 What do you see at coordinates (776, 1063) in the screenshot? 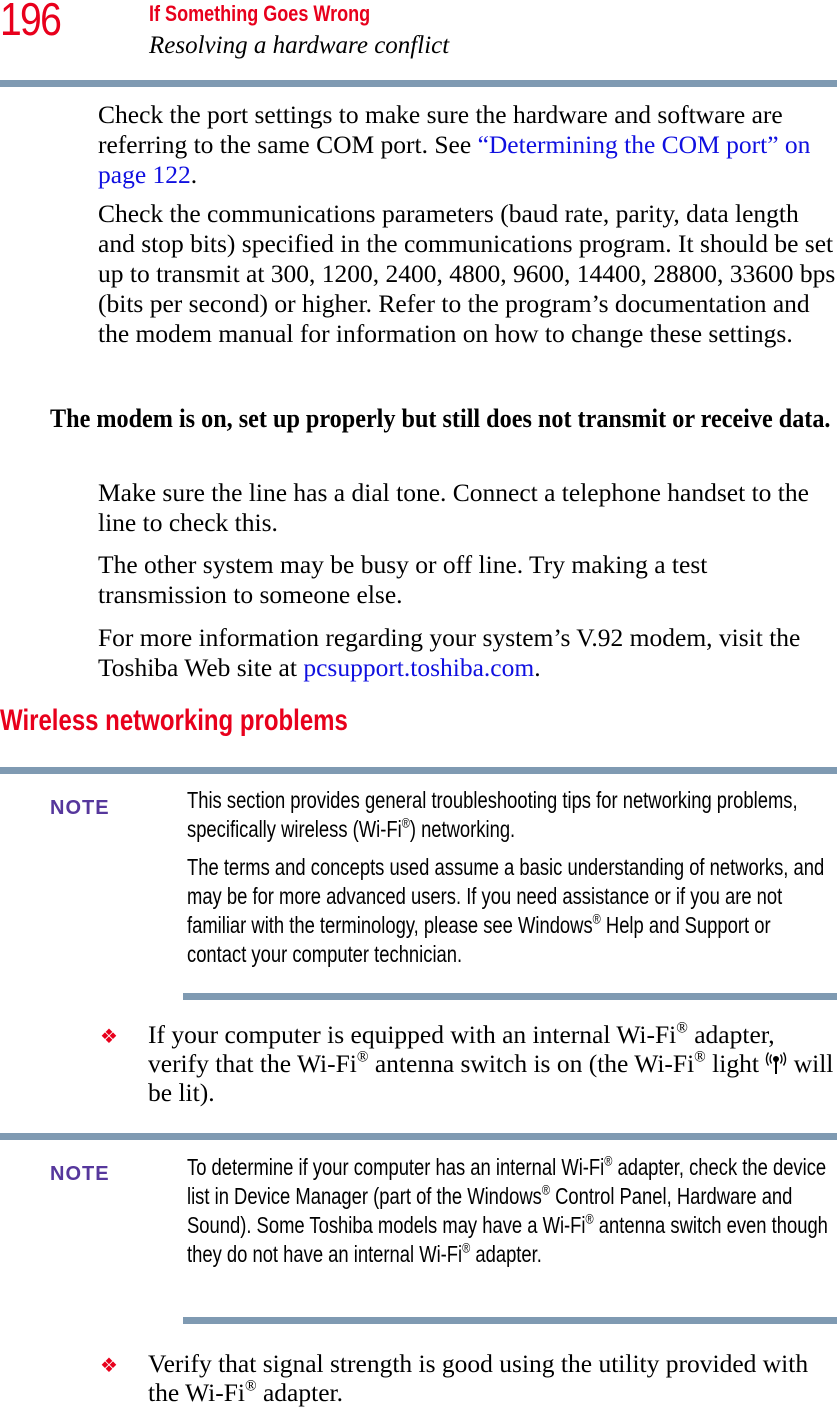
I see `wifi-light-icon` at bounding box center [776, 1063].